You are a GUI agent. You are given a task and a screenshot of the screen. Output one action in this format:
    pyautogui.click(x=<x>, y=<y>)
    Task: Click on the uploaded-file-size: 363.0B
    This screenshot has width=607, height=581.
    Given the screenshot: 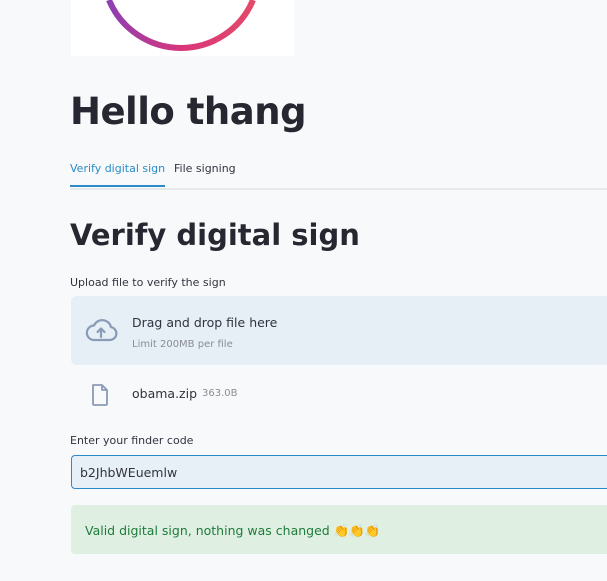 What is the action you would take?
    pyautogui.click(x=220, y=393)
    